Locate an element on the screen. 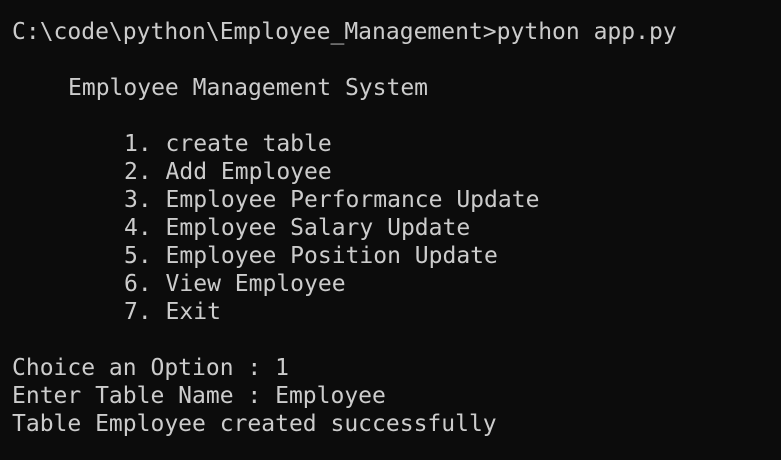 The image size is (781, 460). menu-item-view-employee: 6. View Employee is located at coordinates (235, 284).